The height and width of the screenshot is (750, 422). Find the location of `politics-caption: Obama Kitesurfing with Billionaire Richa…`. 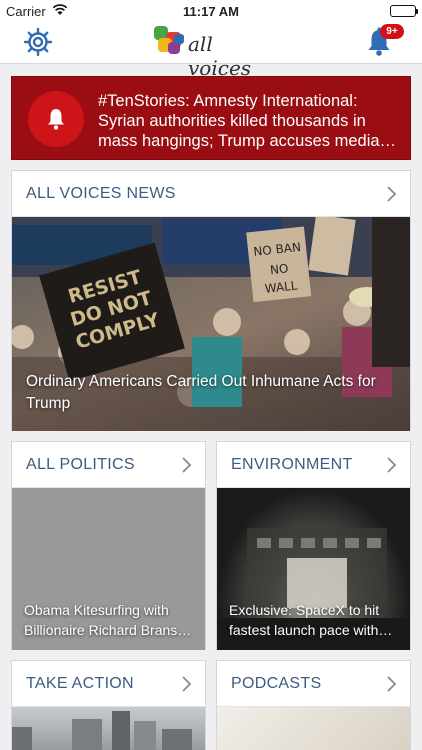

politics-caption: Obama Kitesurfing with Billionaire Richa… is located at coordinates (108, 620).